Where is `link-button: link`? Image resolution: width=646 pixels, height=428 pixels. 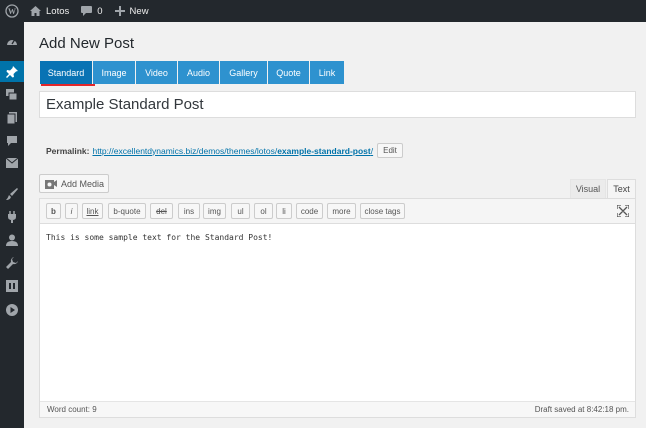
link-button: link is located at coordinates (92, 211).